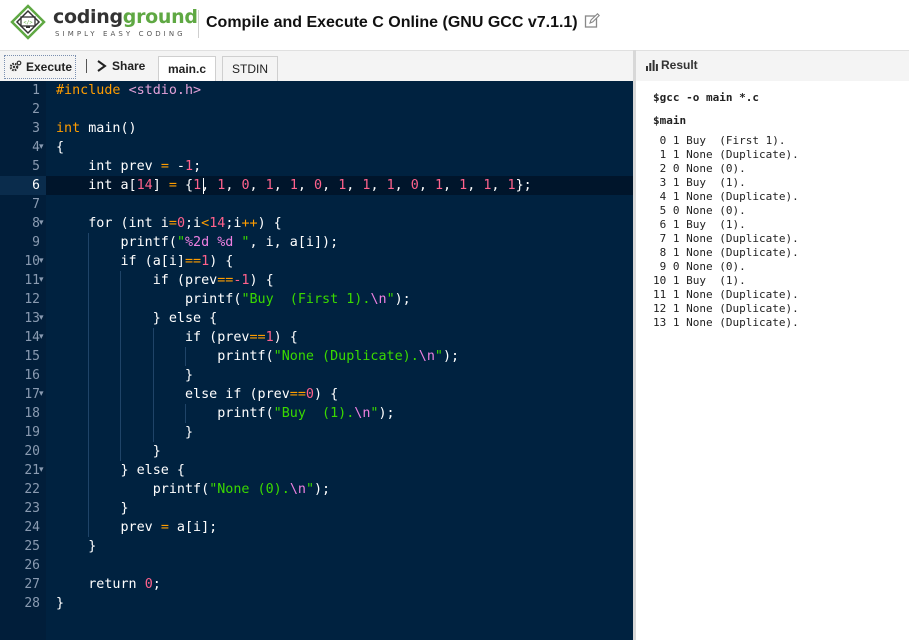 This screenshot has width=909, height=640. What do you see at coordinates (32, 508) in the screenshot?
I see `line-number: 23` at bounding box center [32, 508].